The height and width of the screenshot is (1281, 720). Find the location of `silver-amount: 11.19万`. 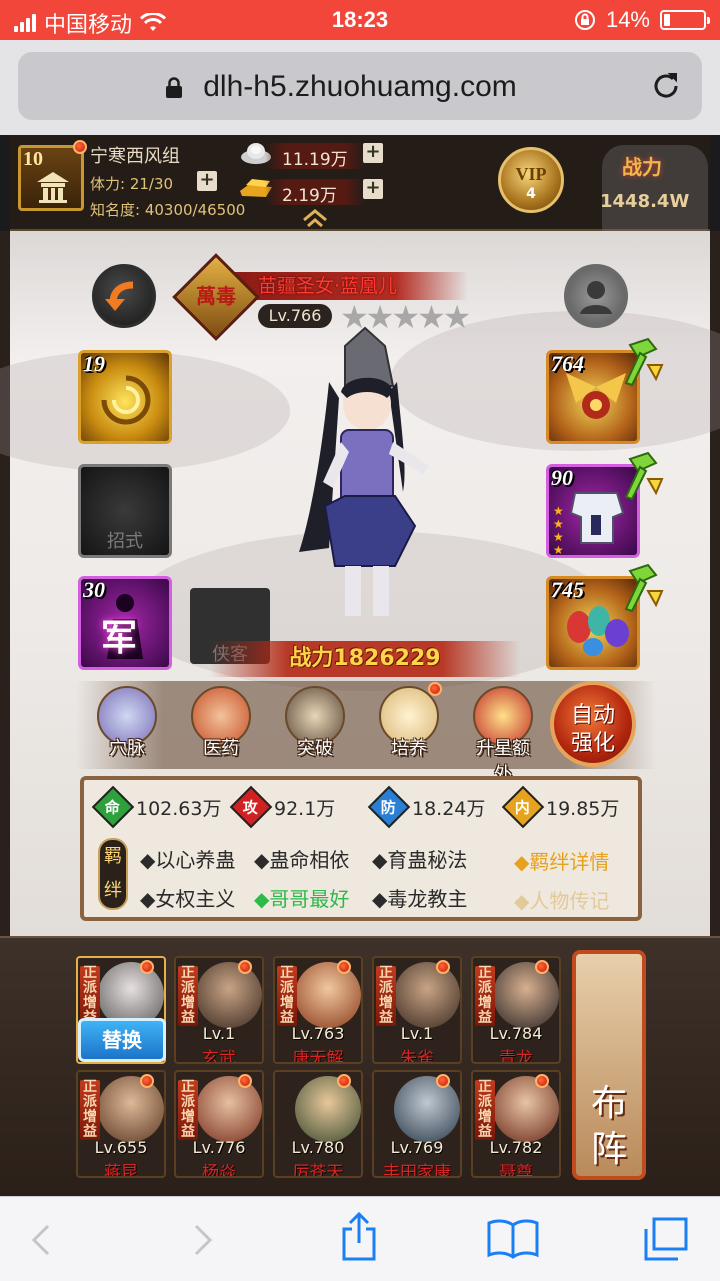

silver-amount: 11.19万 is located at coordinates (315, 160).